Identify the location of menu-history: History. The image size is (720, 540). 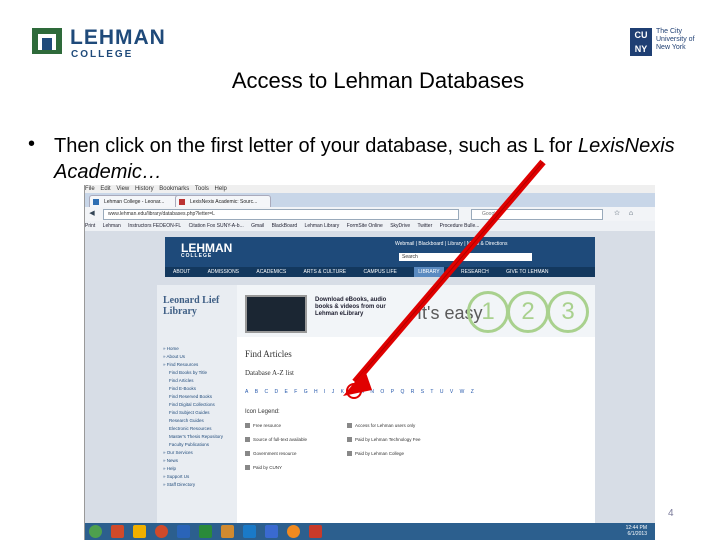
(144, 189).